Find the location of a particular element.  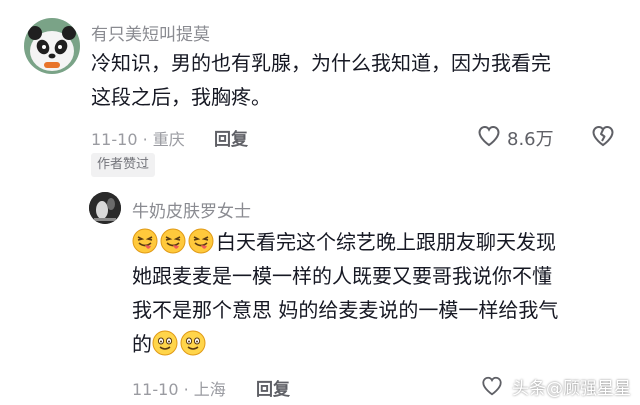

comment-location: 重庆 is located at coordinates (168, 139).